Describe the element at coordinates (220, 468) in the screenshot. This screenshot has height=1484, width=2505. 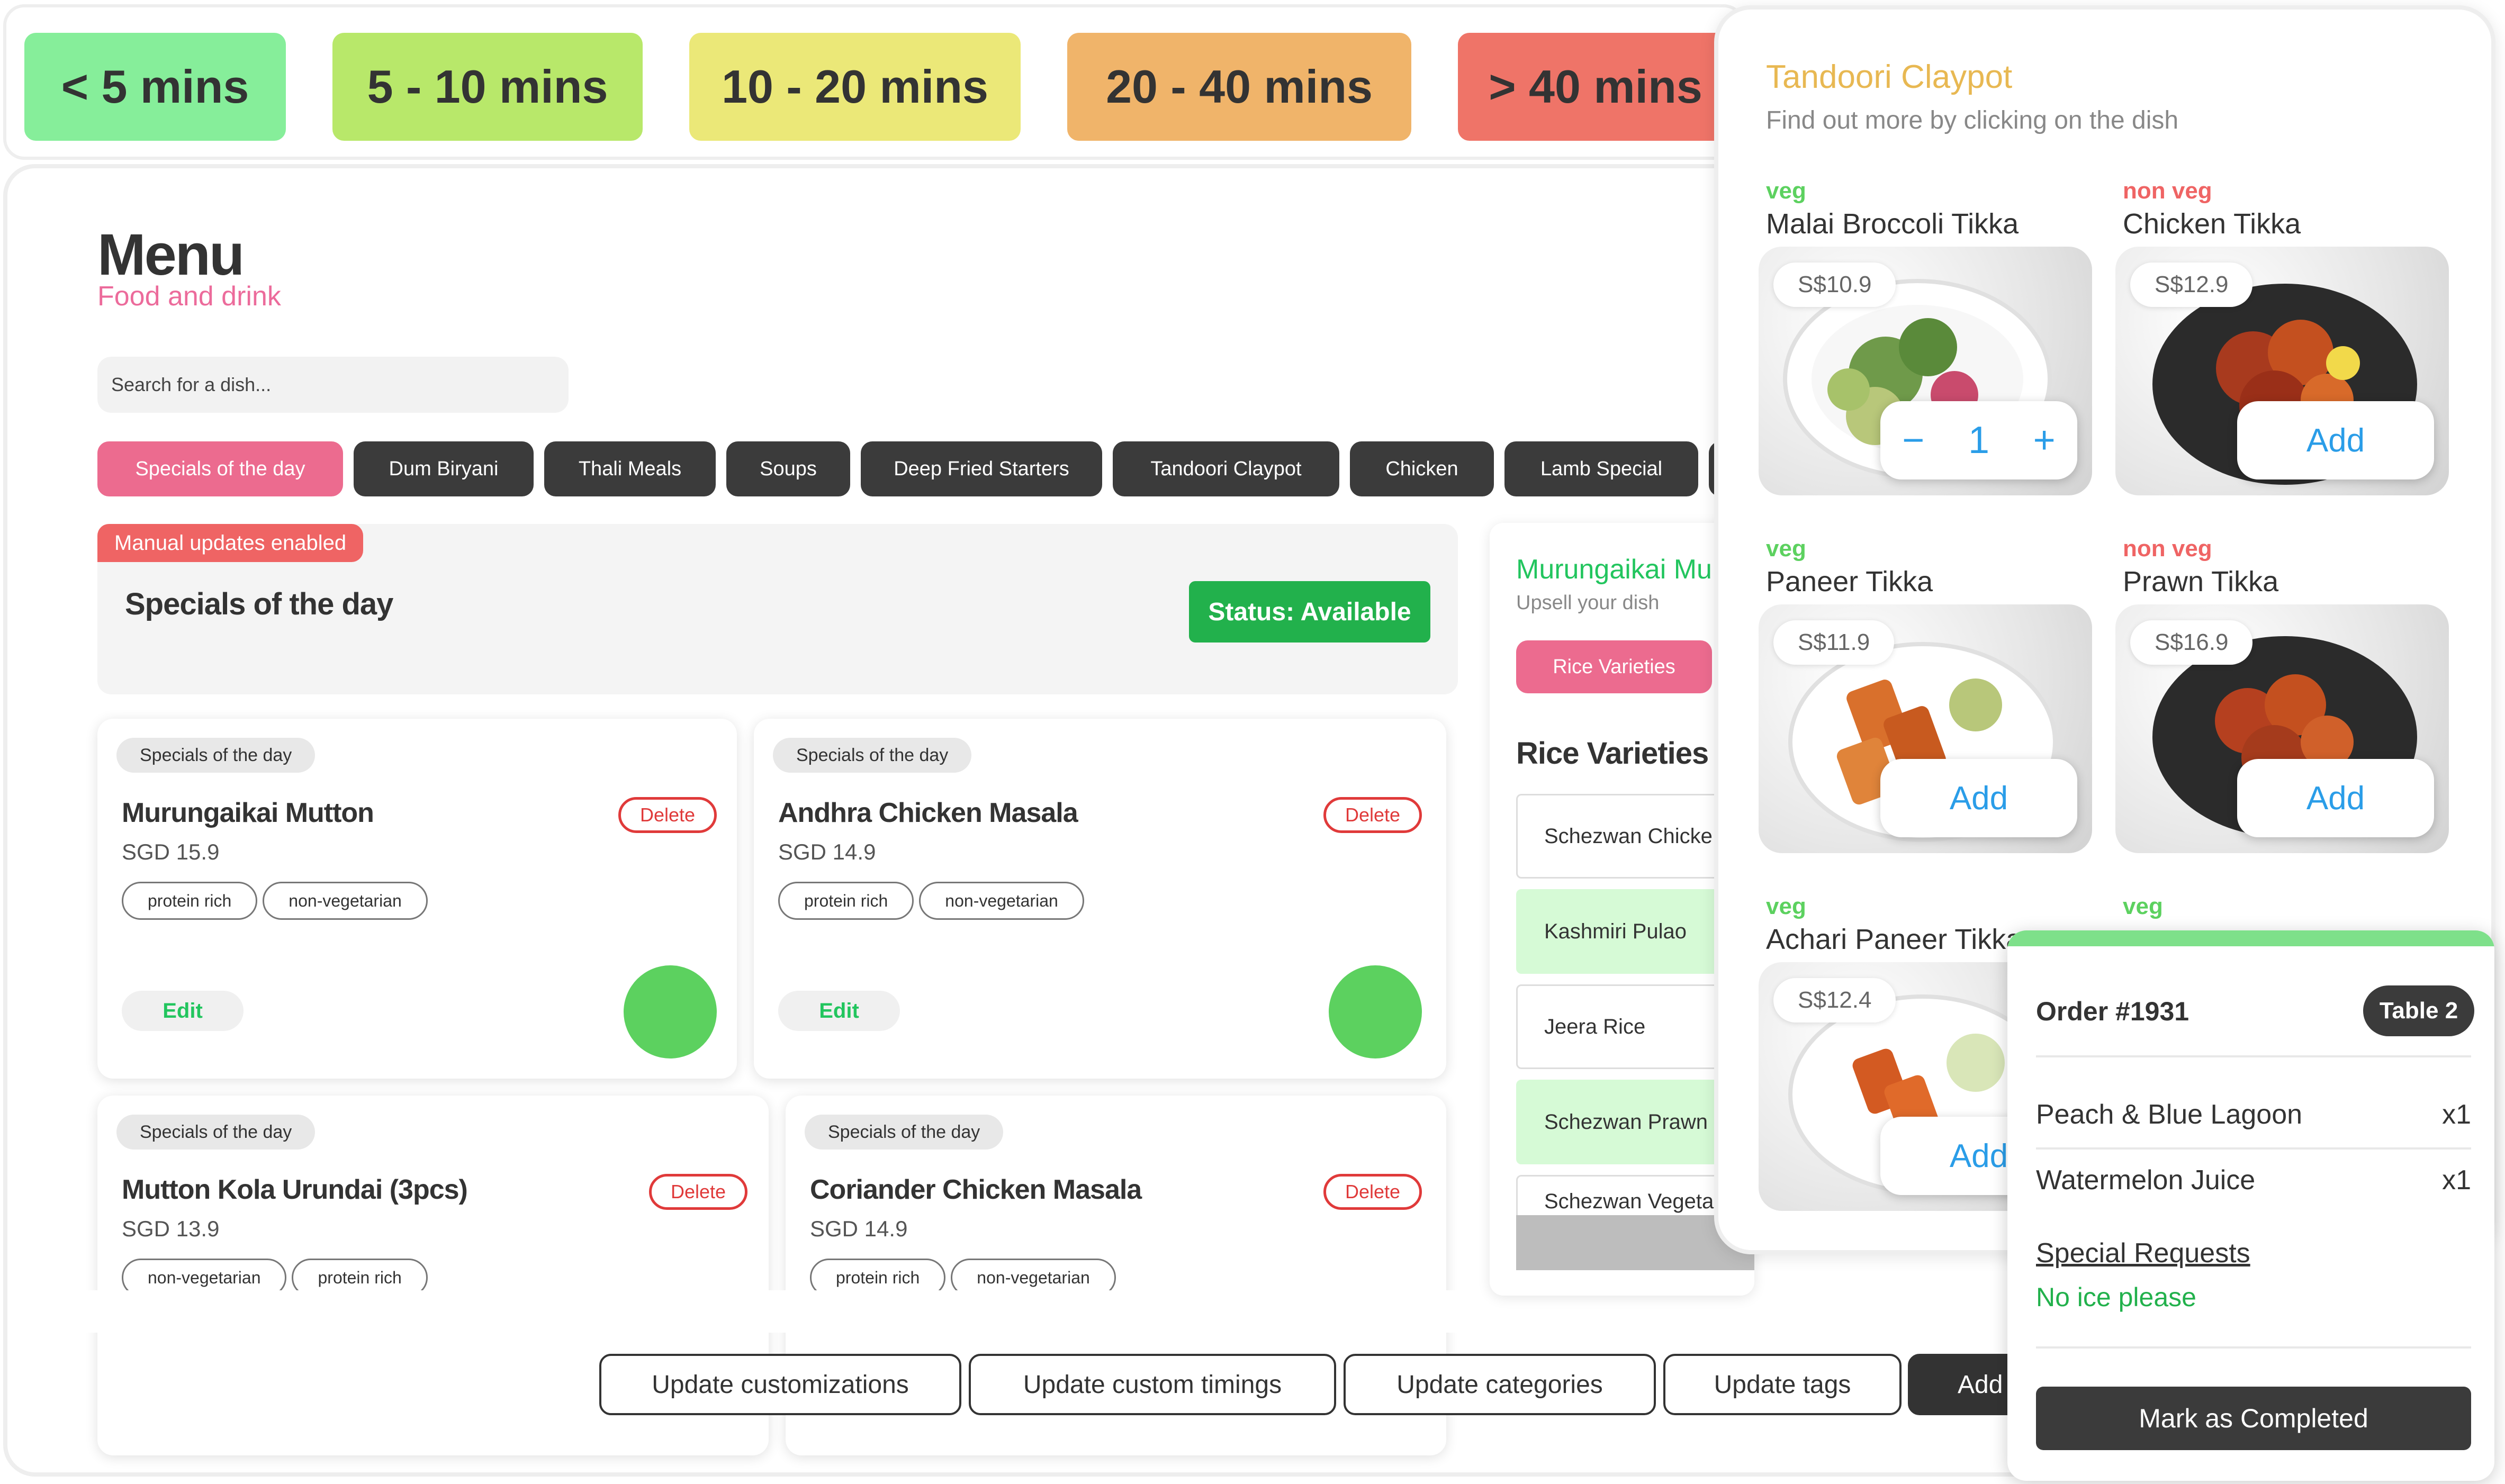
I see `tab-specials-of-the-day: Specials of the day` at that location.